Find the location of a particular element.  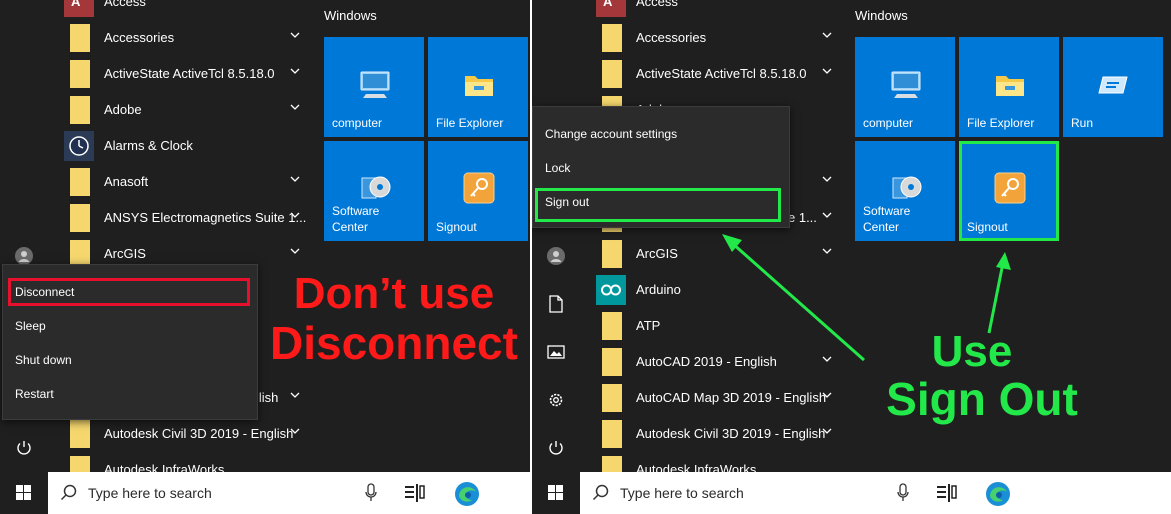

tile-signout: Signout is located at coordinates (478, 191).